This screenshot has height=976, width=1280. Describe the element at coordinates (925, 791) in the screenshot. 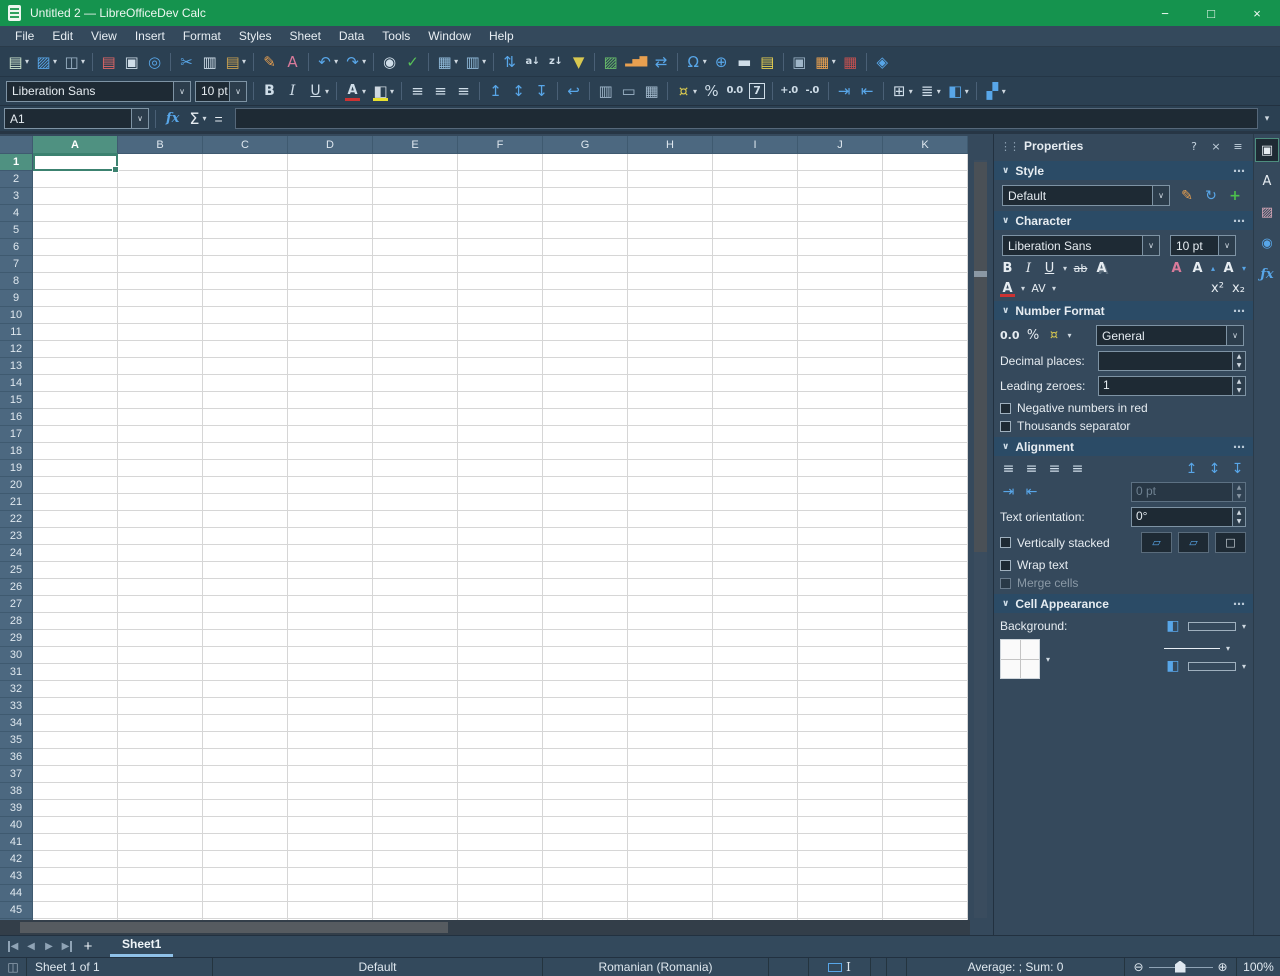

I see `cell-K38` at that location.